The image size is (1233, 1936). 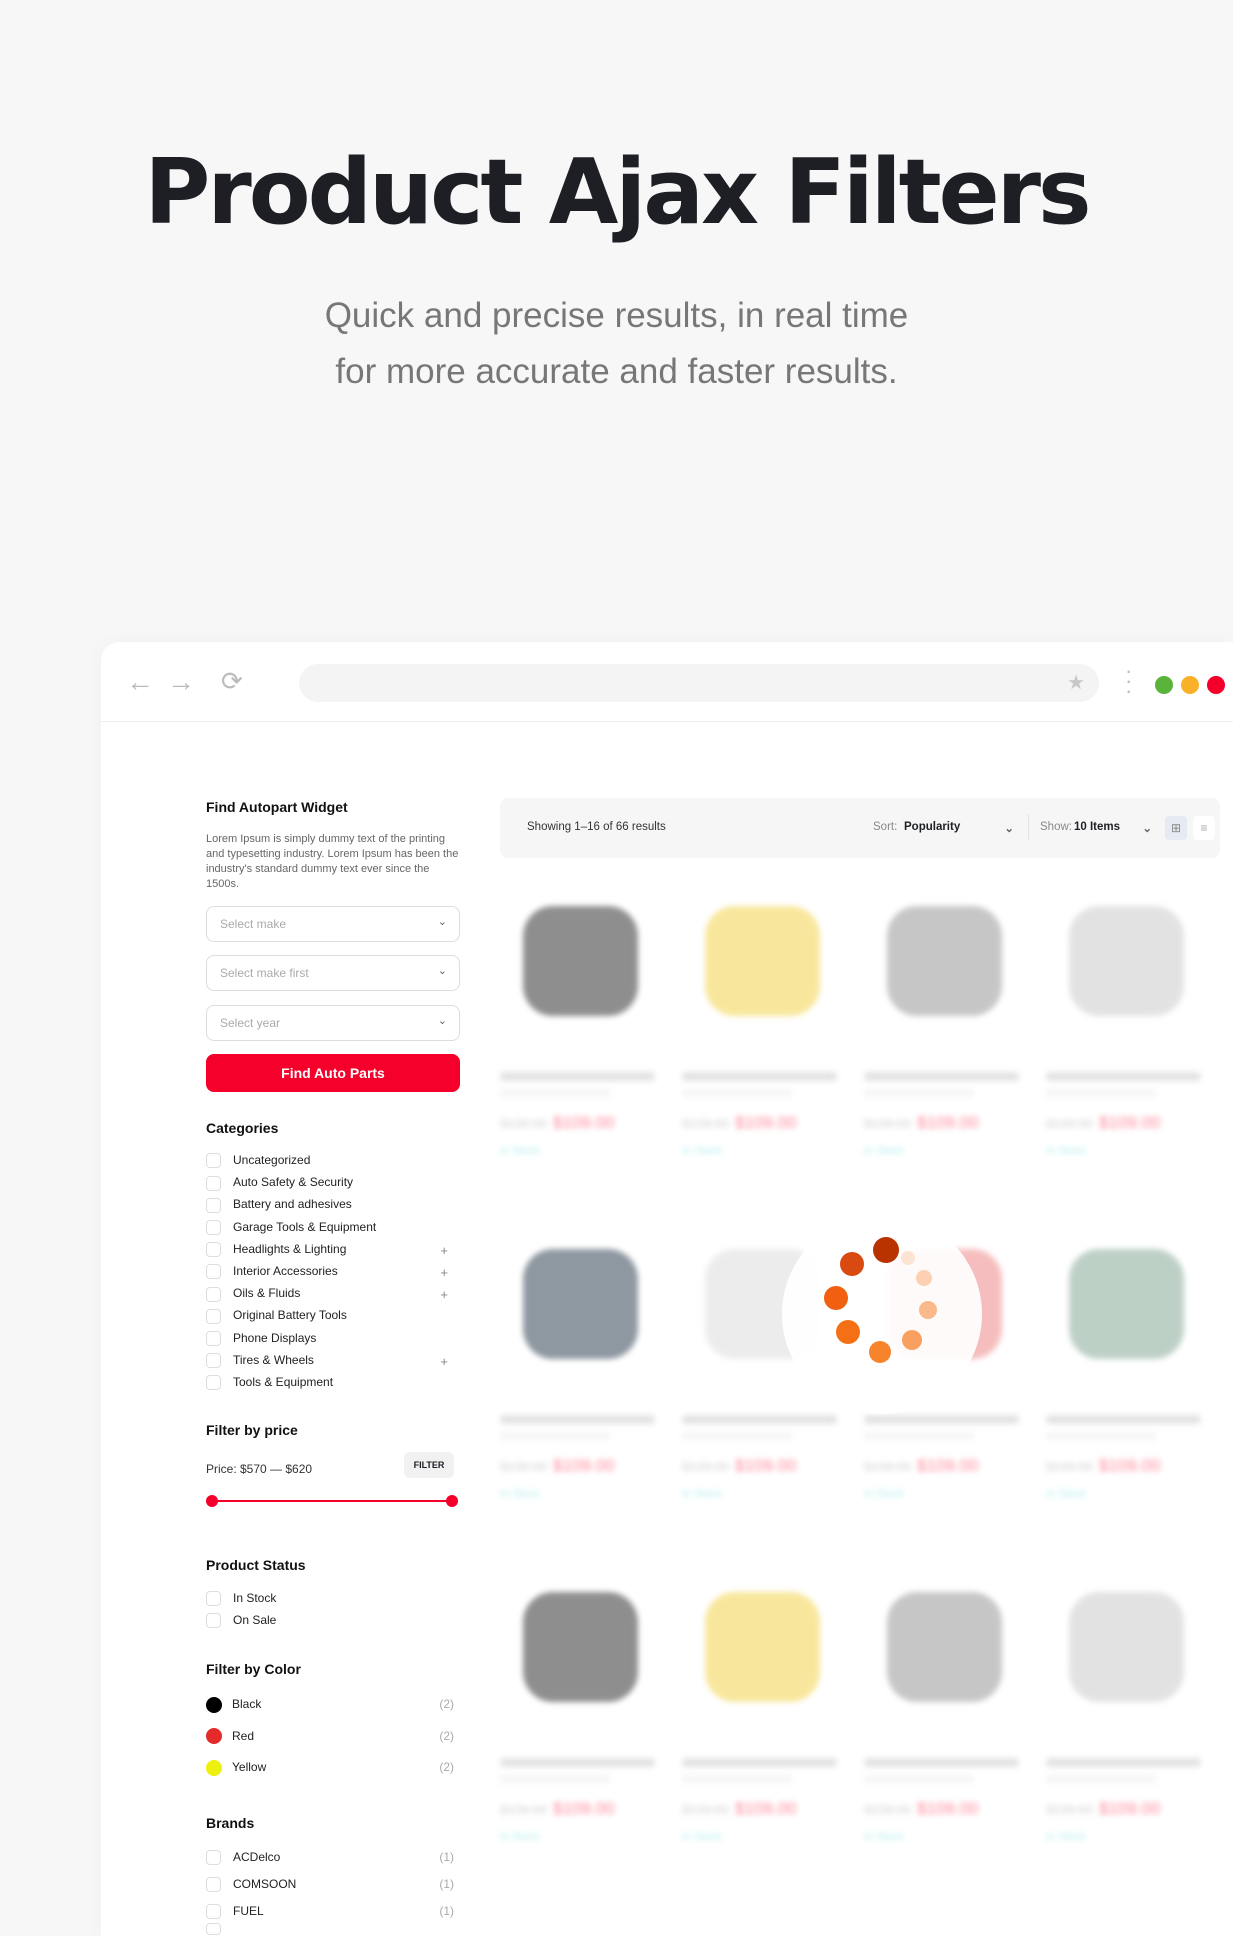 What do you see at coordinates (232, 681) in the screenshot?
I see `reload-icon: ⟳` at bounding box center [232, 681].